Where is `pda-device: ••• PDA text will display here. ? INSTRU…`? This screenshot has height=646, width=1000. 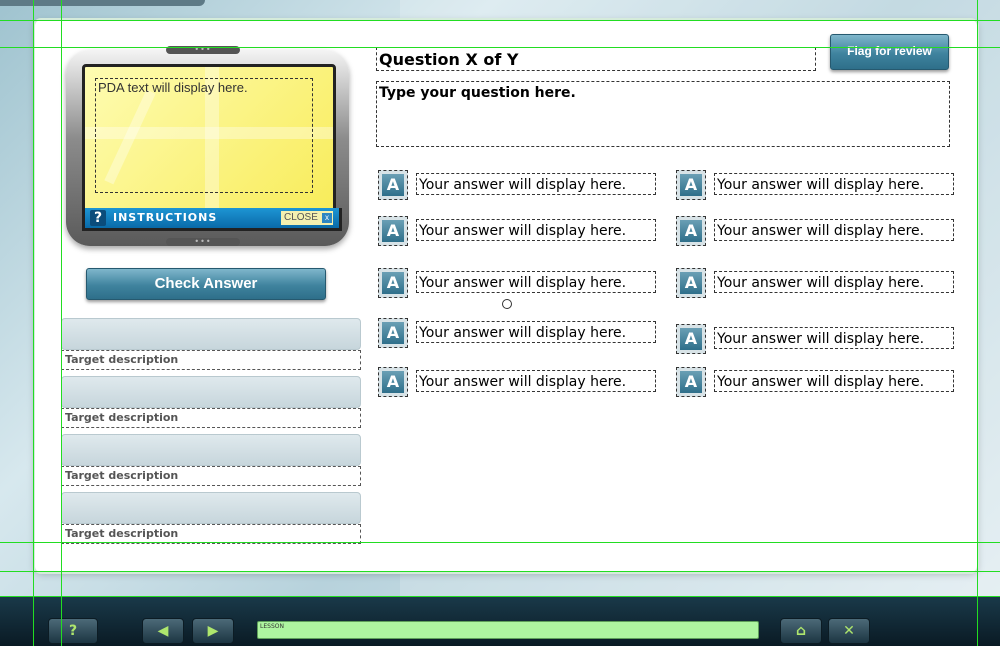
pda-device: ••• PDA text will display here. ? INSTRU… is located at coordinates (207, 146).